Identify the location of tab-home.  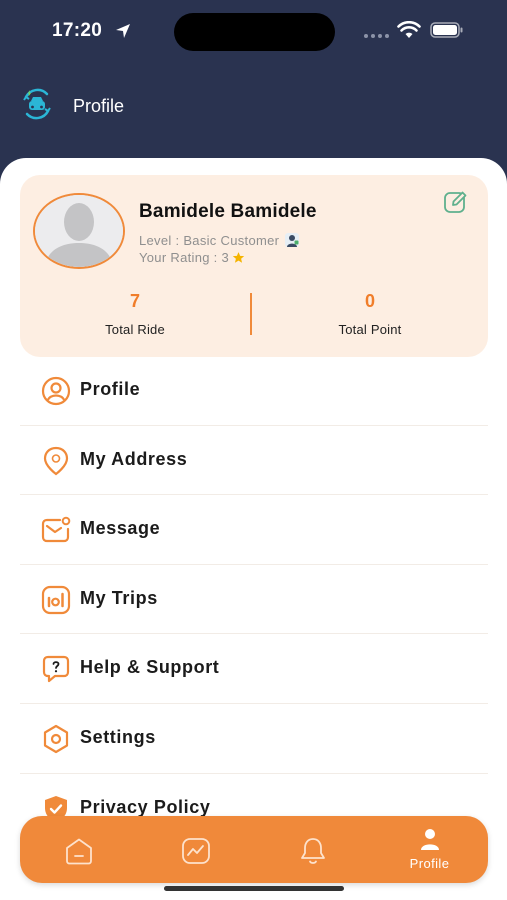
(78, 849).